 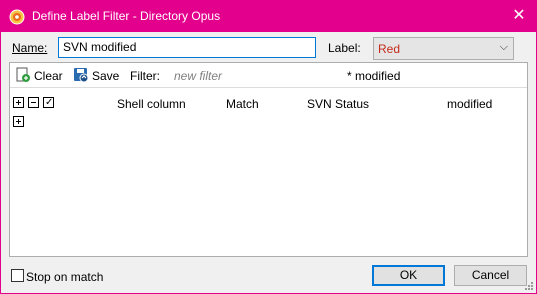 I want to click on save-icon, so click(x=81, y=75).